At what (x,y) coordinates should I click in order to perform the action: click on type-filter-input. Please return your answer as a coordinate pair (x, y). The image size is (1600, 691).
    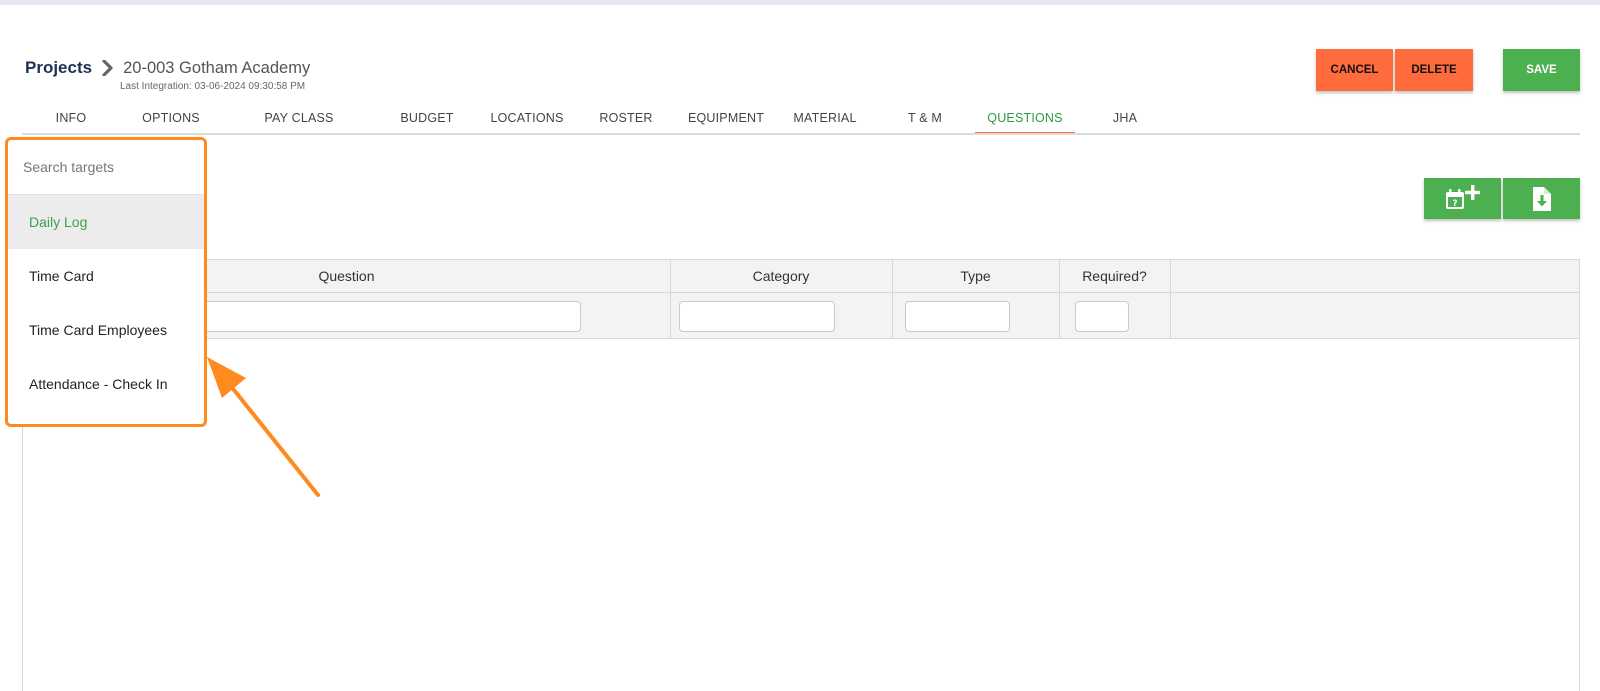
    Looking at the image, I should click on (957, 316).